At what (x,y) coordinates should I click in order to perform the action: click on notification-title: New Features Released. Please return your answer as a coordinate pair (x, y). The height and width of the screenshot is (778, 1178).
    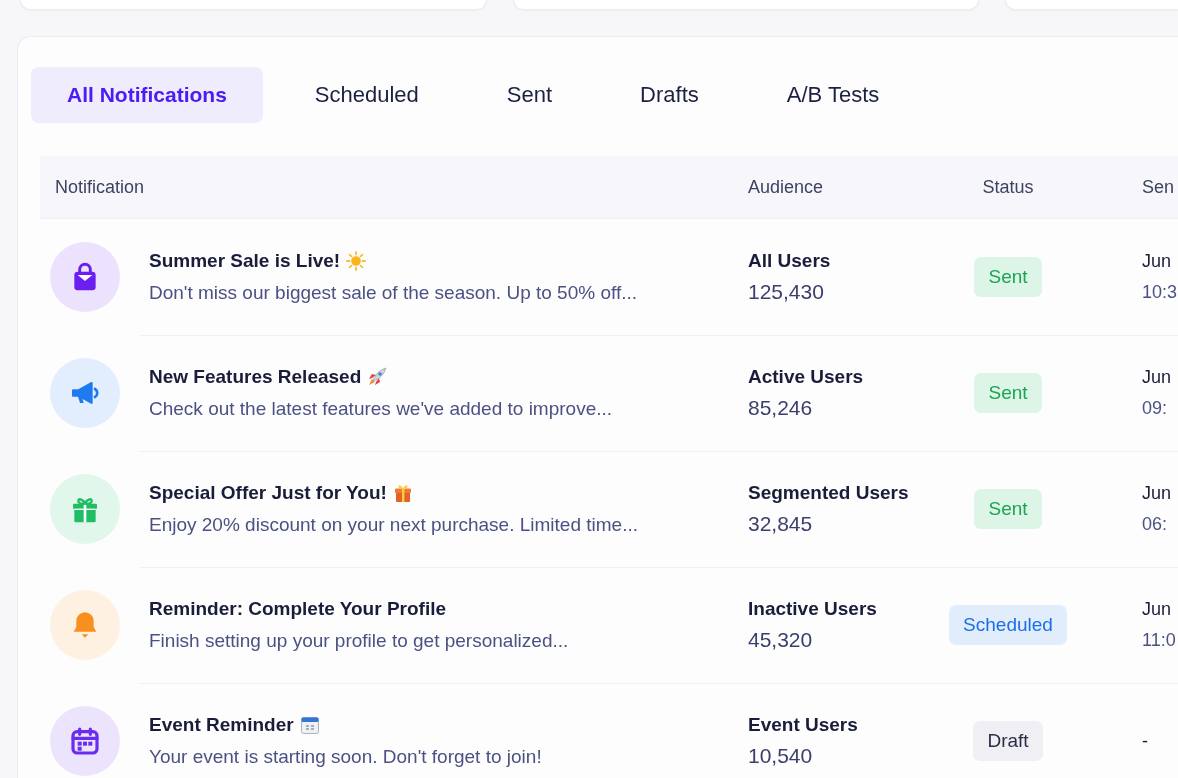
    Looking at the image, I should click on (255, 377).